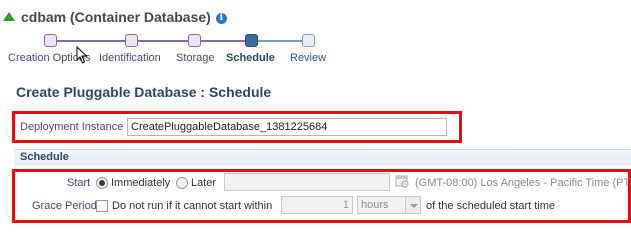  I want to click on expand-triangle-icon, so click(9, 16).